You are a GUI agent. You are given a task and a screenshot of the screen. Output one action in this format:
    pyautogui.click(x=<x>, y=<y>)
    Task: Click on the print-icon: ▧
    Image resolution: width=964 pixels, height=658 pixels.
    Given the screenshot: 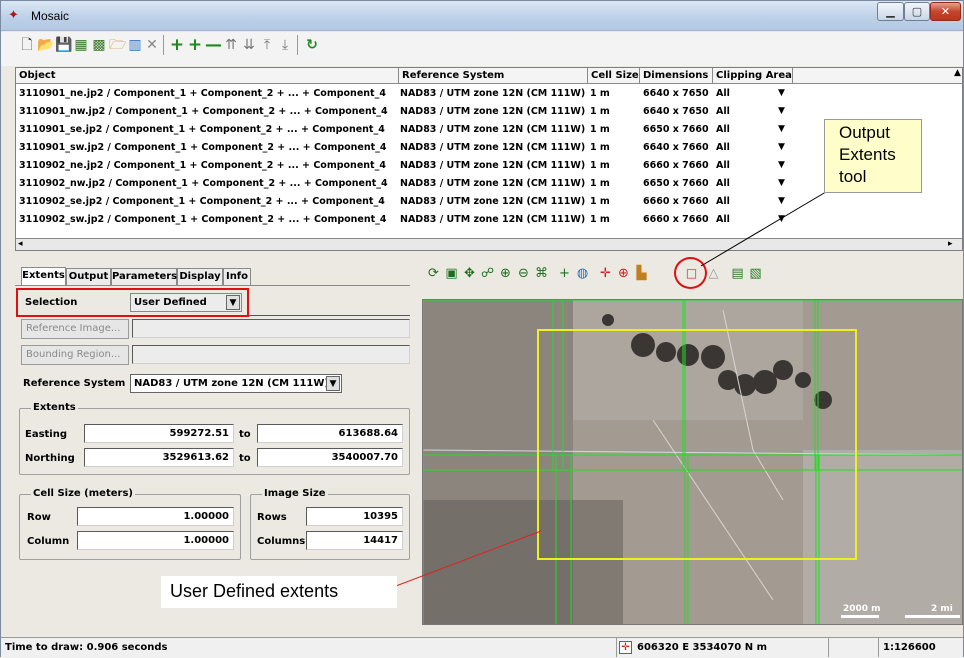 What is the action you would take?
    pyautogui.click(x=755, y=273)
    